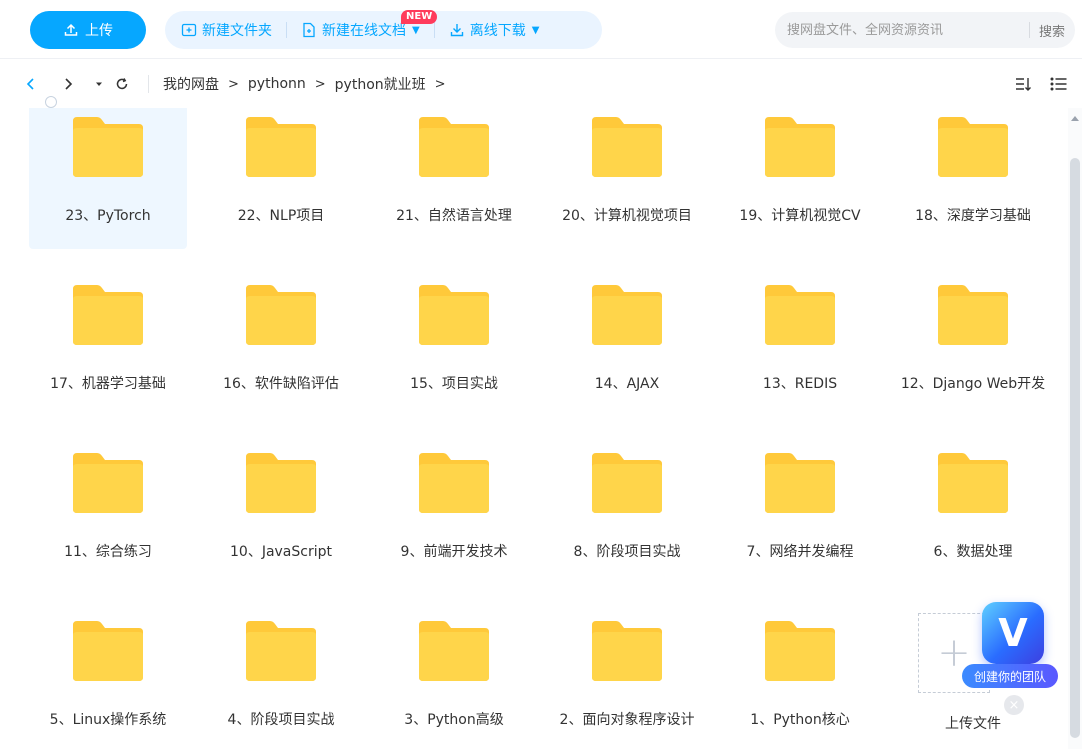  What do you see at coordinates (1075, 118) in the screenshot?
I see `scroll-up-arrow-icon` at bounding box center [1075, 118].